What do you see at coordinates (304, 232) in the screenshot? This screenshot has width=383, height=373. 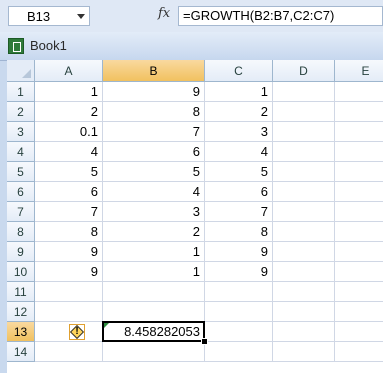 I see `cell-d8` at bounding box center [304, 232].